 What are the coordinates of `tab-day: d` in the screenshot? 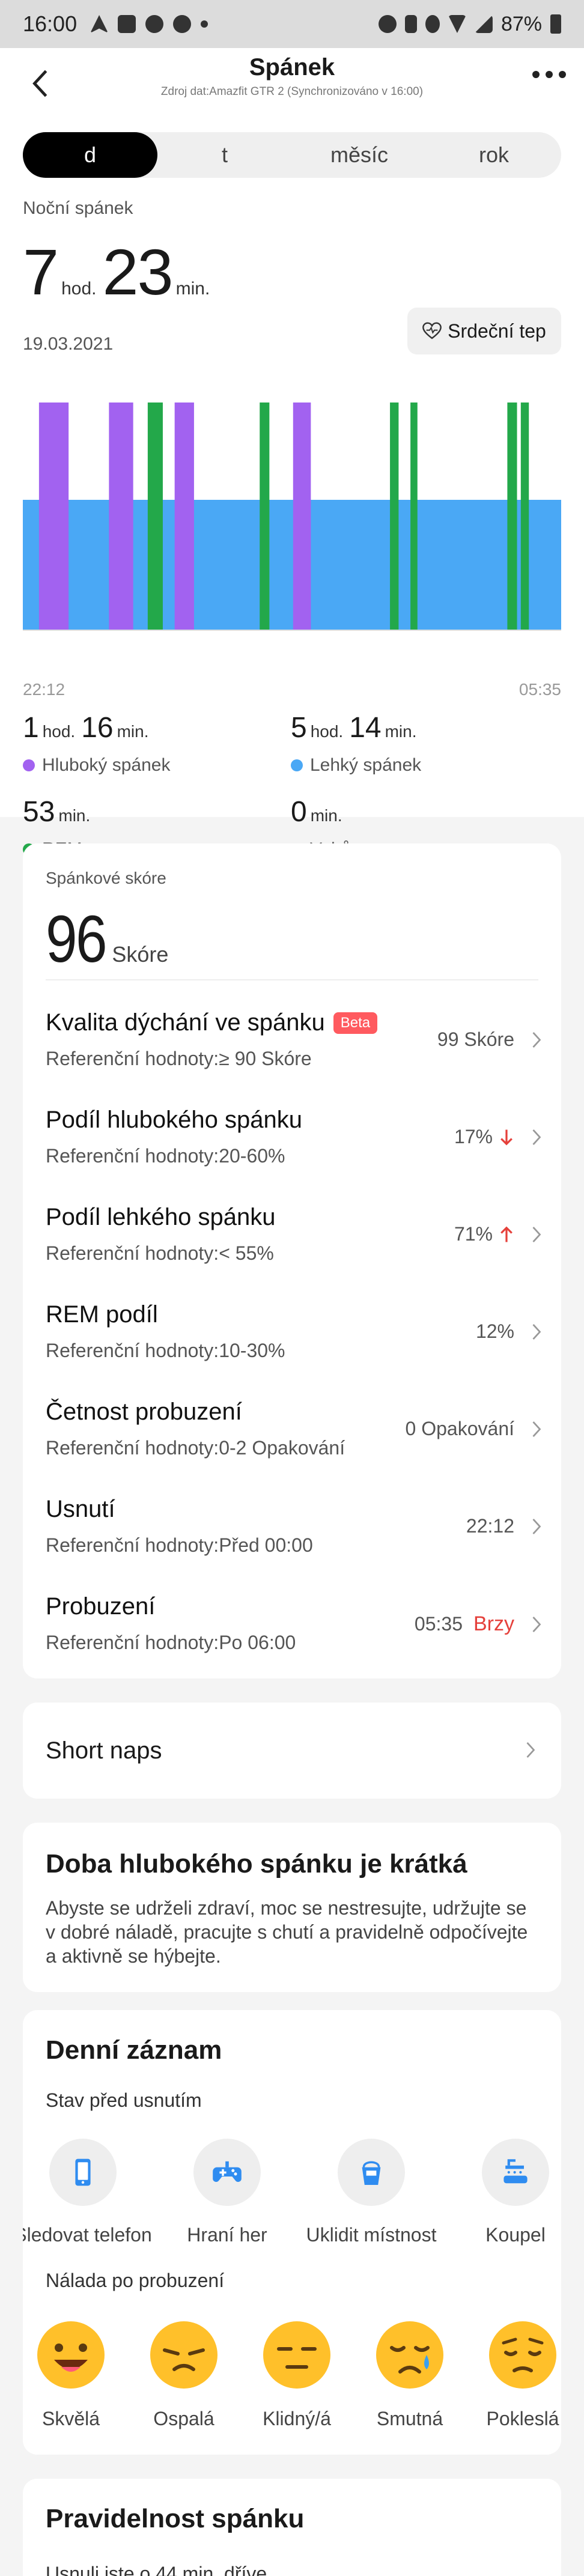 It's located at (90, 155).